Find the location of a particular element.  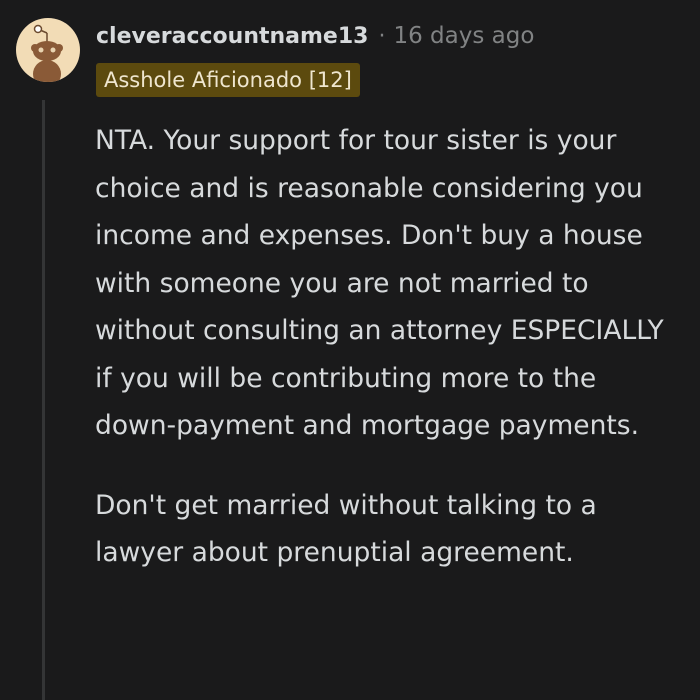

comment-header: cleveraccountname13 · 16 days ago is located at coordinates (315, 36).